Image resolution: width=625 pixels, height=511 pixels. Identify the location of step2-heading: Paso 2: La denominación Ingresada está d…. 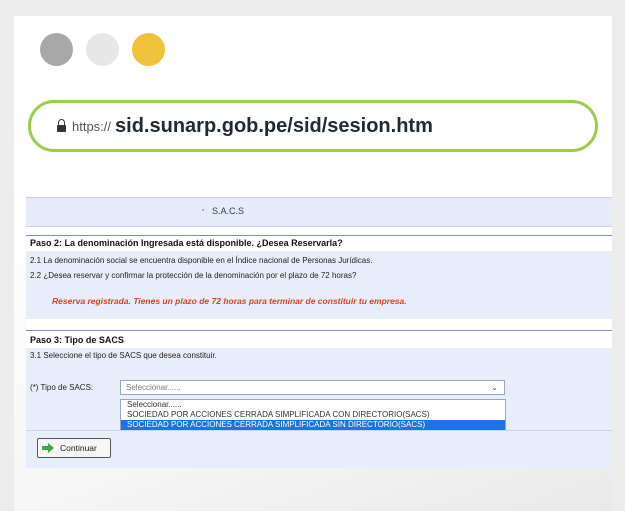
(186, 243).